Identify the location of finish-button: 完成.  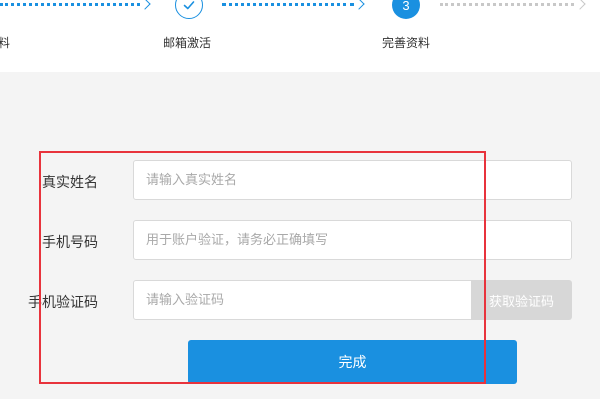
(352, 362).